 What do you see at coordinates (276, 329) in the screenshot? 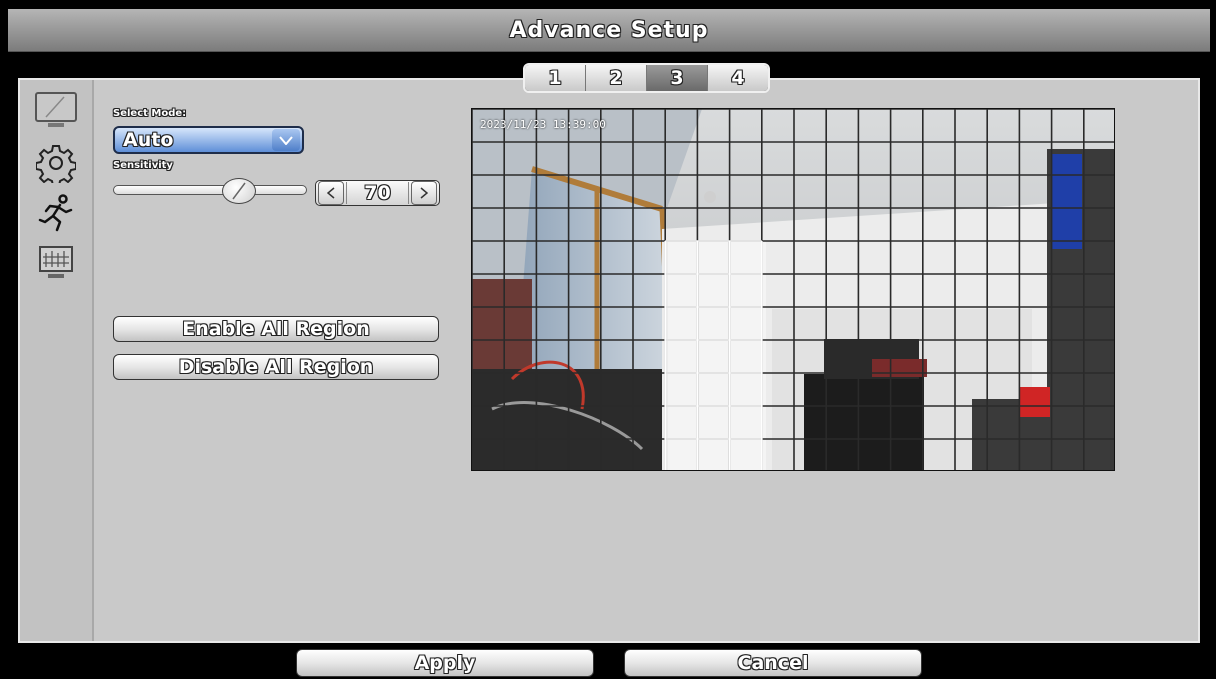
I see `enable-all-region-button: Enable All Region` at bounding box center [276, 329].